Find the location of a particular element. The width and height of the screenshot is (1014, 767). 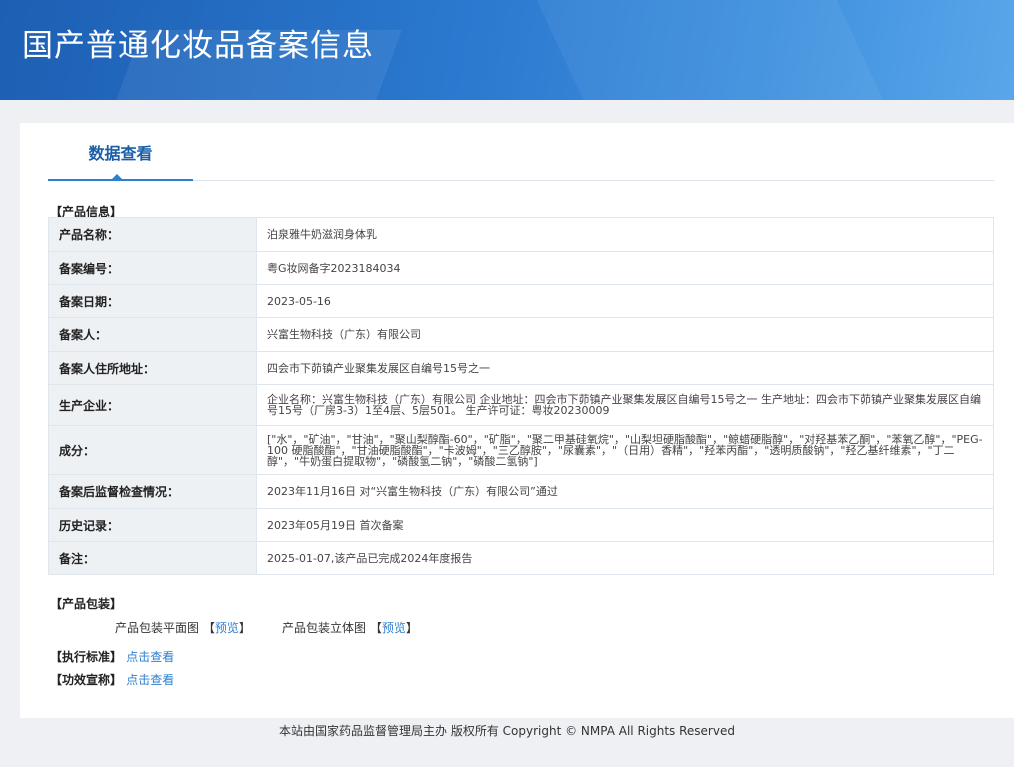

packaging-stereo-label: 产品包装立体图 is located at coordinates (324, 628).